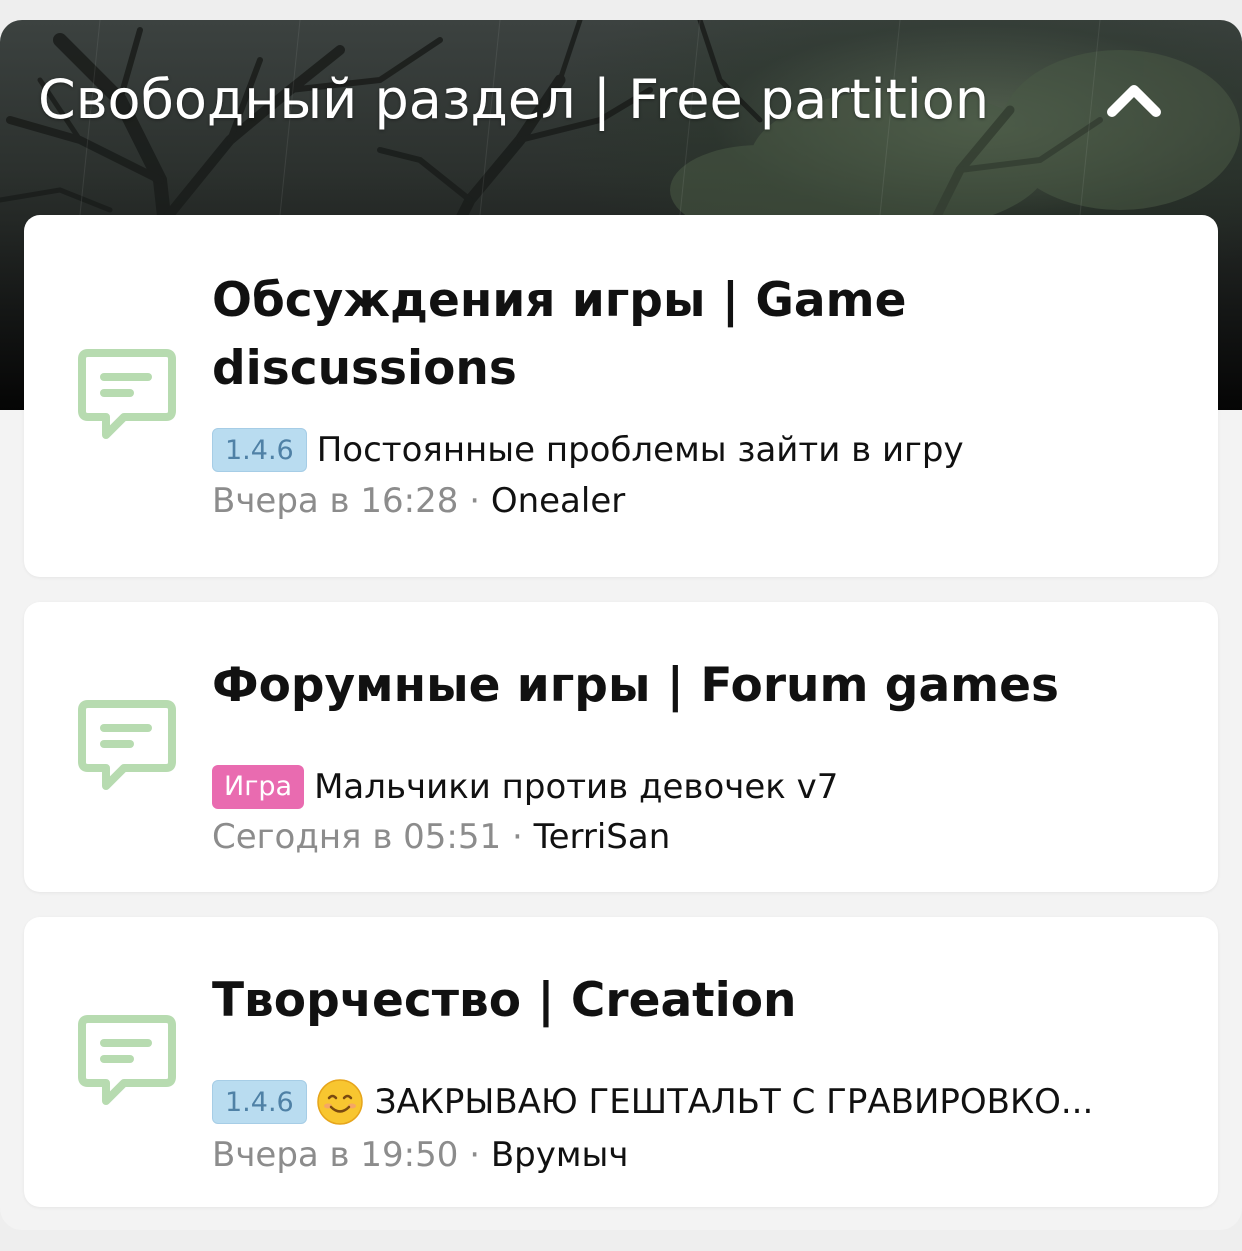  I want to click on last-thread-title: Постоянные проблемы зайти в игру, so click(640, 450).